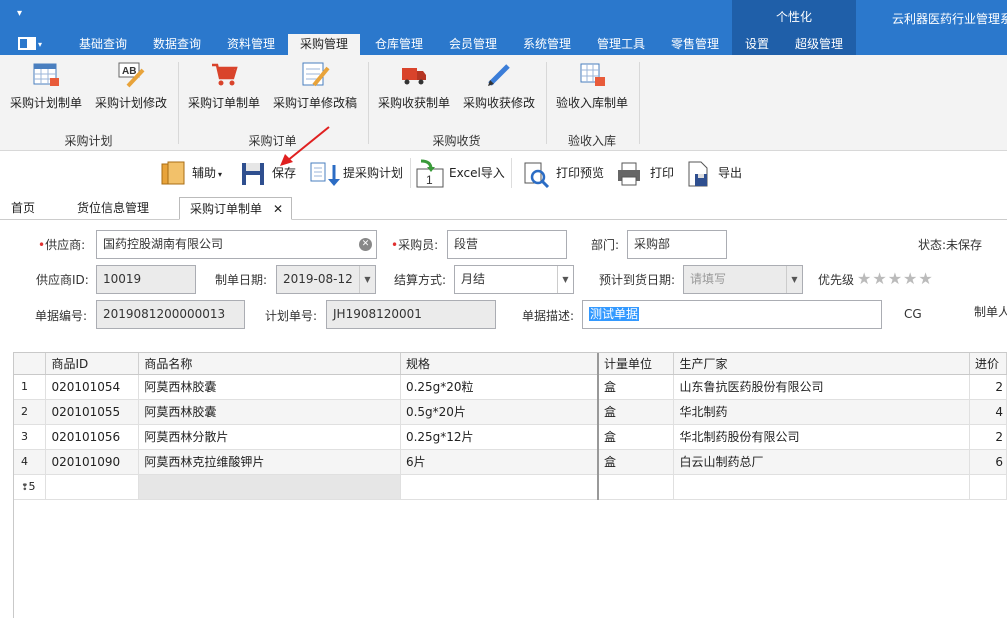 The height and width of the screenshot is (618, 1007). I want to click on column-header-spec: 规格, so click(500, 364).